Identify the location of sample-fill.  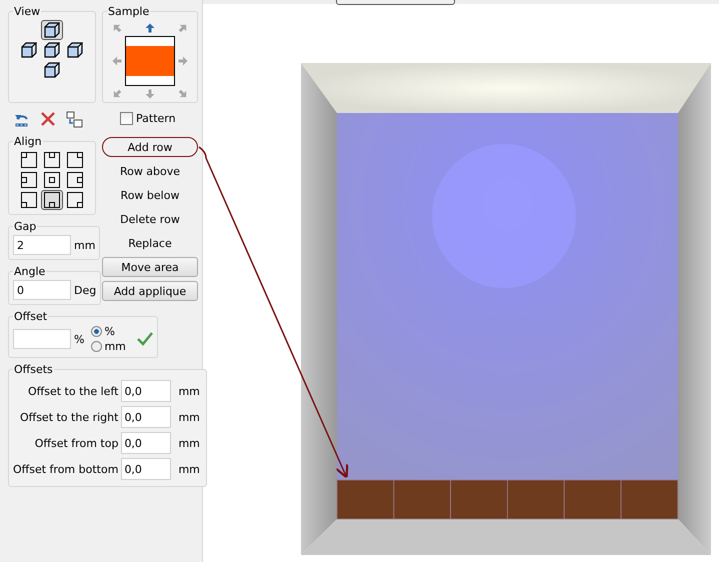
(150, 61).